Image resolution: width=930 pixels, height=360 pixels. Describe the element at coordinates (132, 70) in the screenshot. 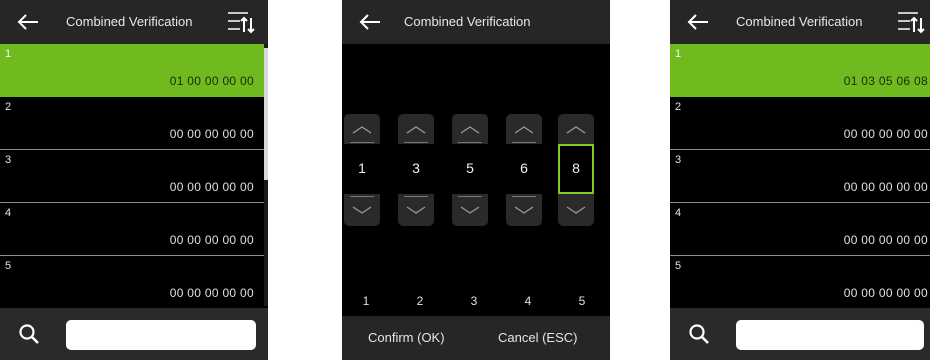

I see `list-item: 1 01 00 00 00 00` at that location.